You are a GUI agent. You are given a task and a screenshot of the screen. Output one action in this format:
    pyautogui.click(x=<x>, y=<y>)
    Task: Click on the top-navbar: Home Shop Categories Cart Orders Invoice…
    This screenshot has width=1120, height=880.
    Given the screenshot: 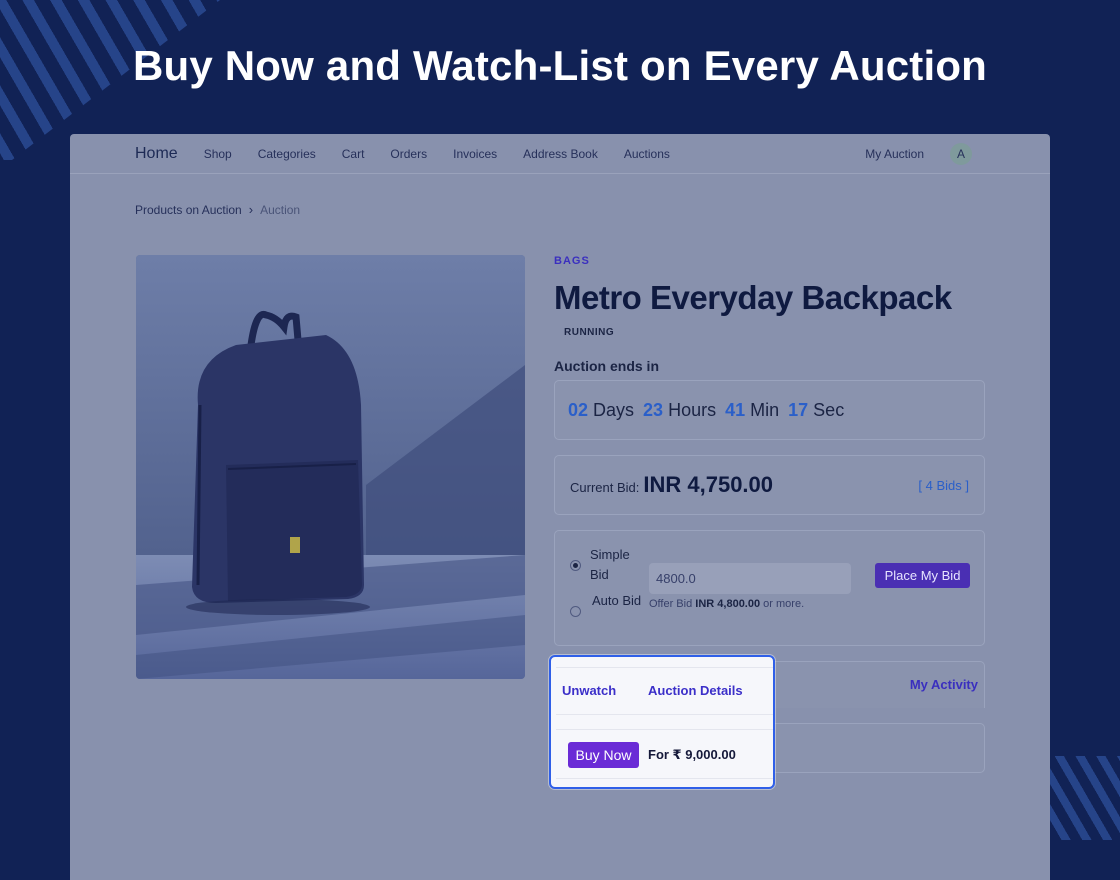 What is the action you would take?
    pyautogui.click(x=560, y=154)
    